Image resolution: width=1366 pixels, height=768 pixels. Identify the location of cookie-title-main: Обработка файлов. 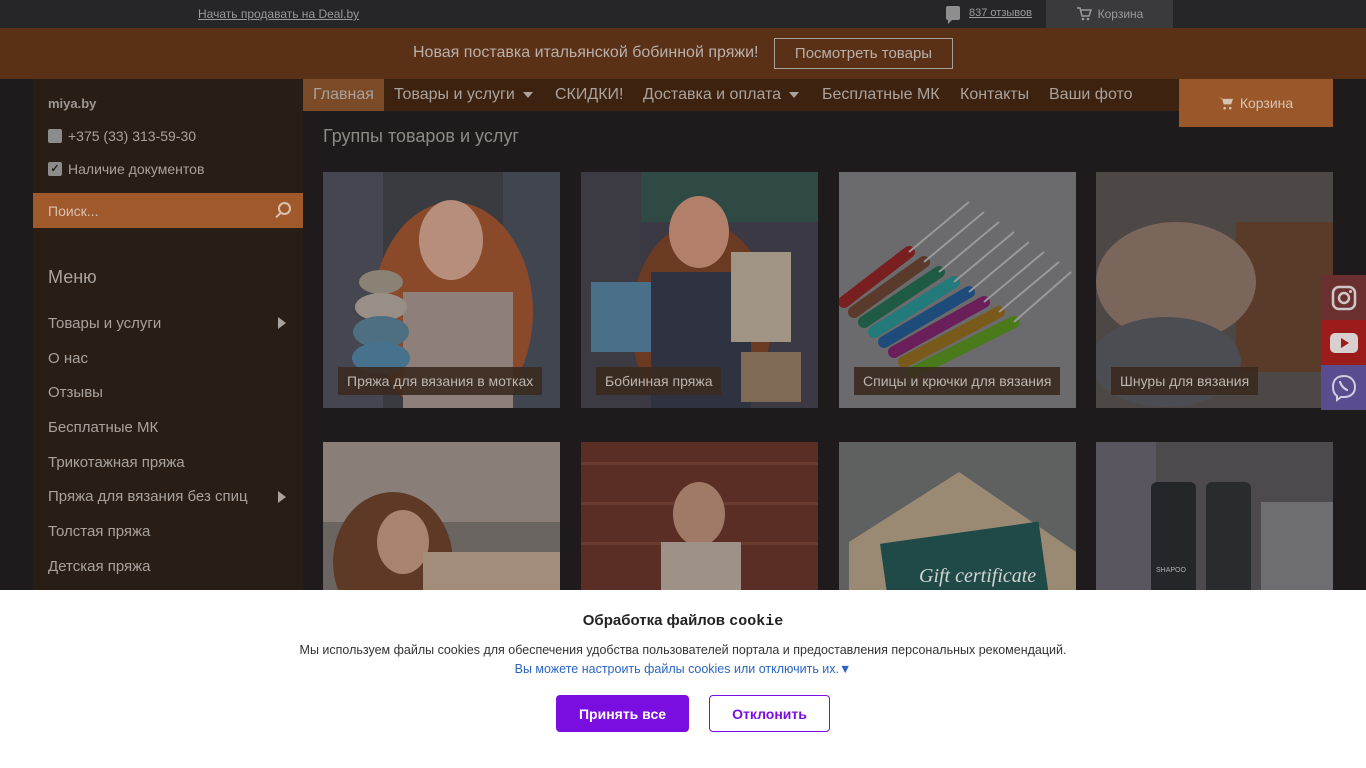
(654, 620).